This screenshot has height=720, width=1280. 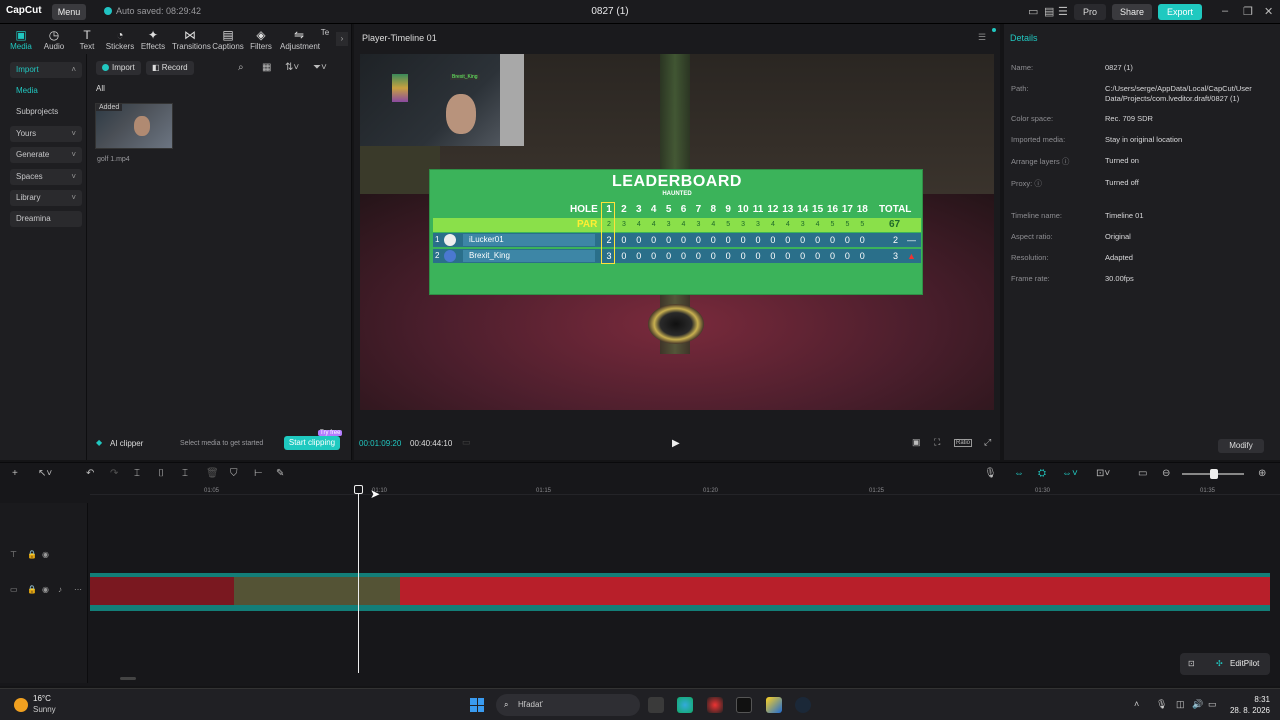 I want to click on tab-filters: ◈ Filters, so click(x=261, y=39).